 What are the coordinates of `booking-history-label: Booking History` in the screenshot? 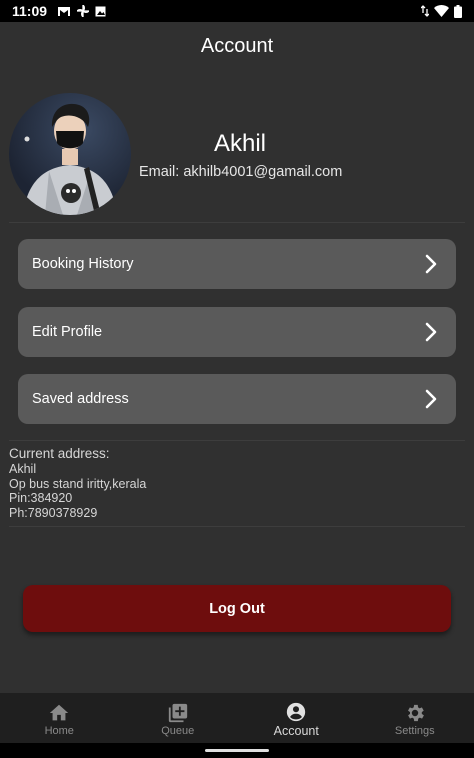 It's located at (83, 264).